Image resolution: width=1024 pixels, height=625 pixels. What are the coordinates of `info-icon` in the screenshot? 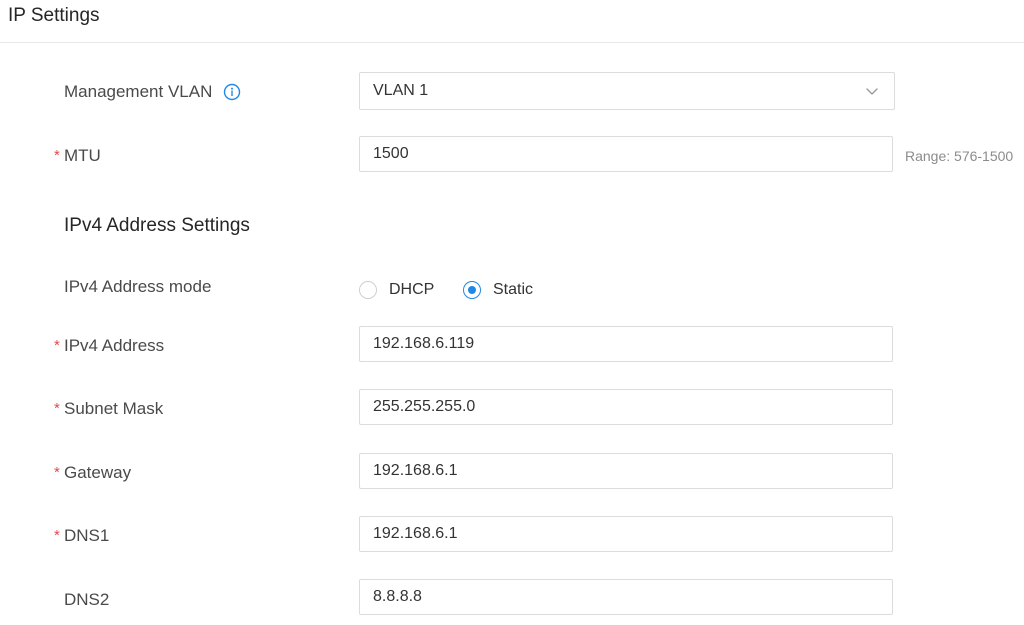 It's located at (232, 92).